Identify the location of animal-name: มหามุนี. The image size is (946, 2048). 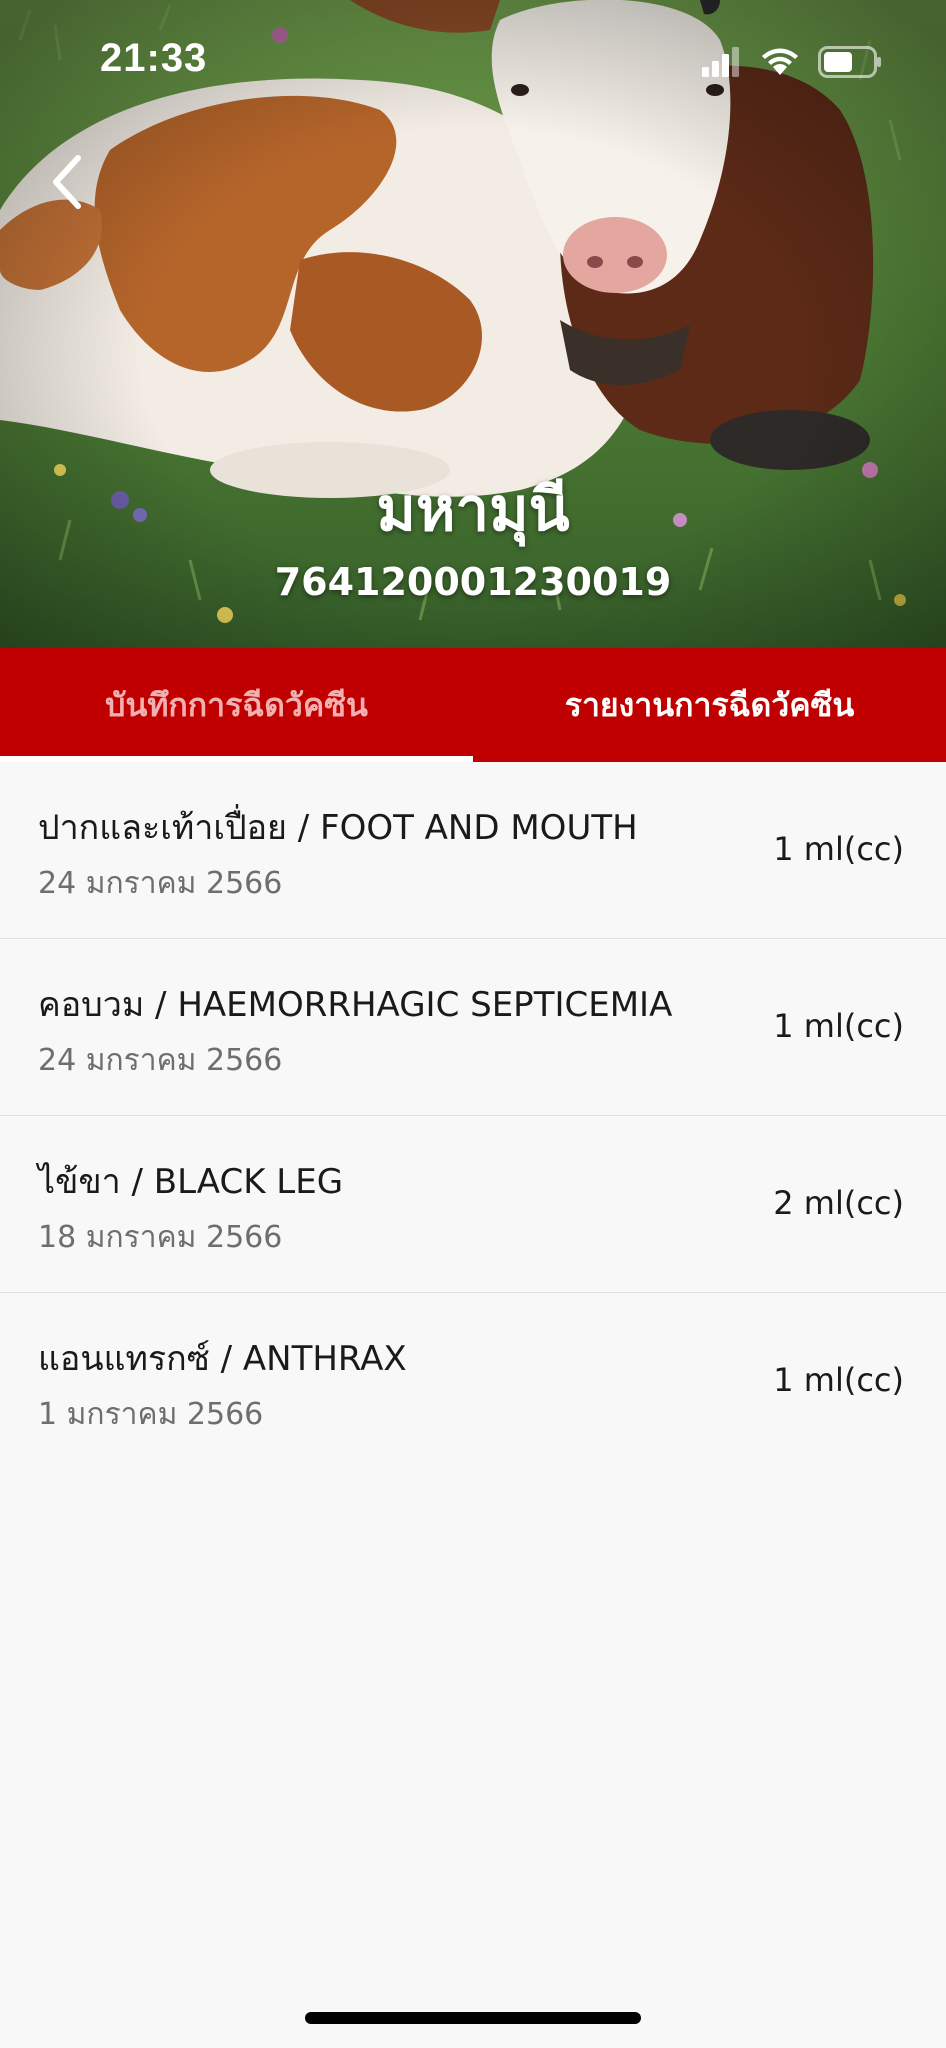
(473, 510).